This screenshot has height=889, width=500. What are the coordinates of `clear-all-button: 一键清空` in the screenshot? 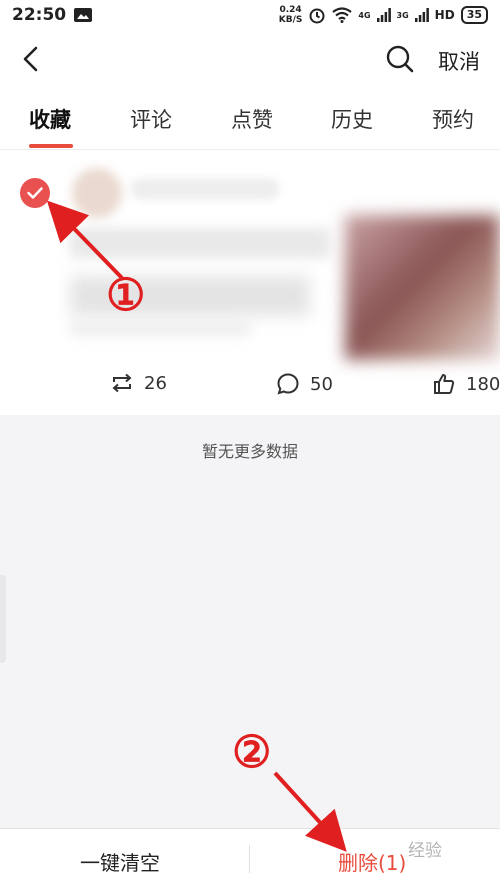 It's located at (120, 861).